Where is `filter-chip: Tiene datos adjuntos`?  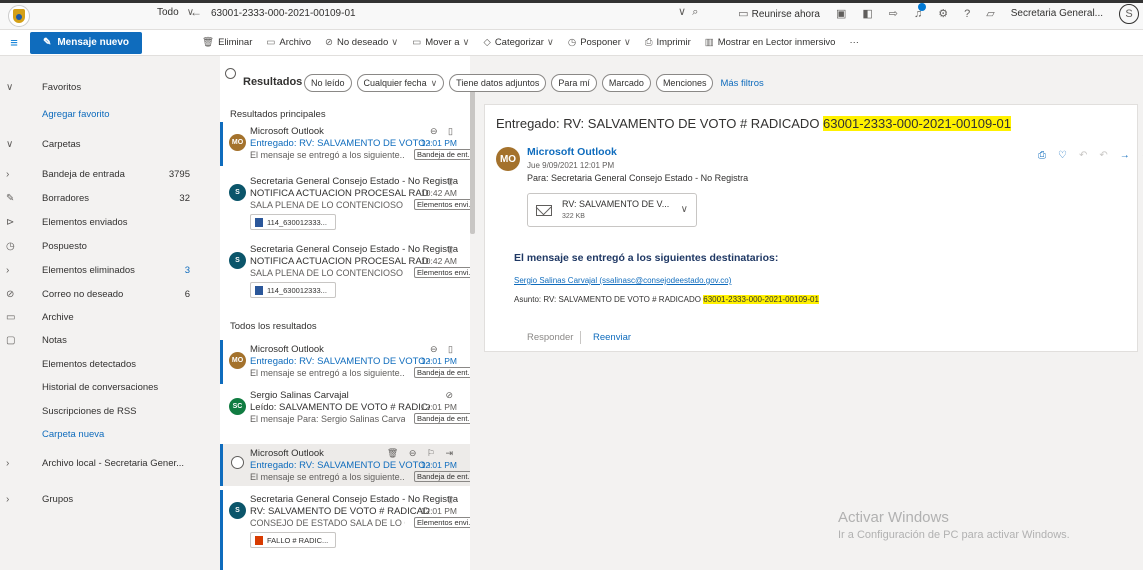
filter-chip: Tiene datos adjuntos is located at coordinates (498, 83).